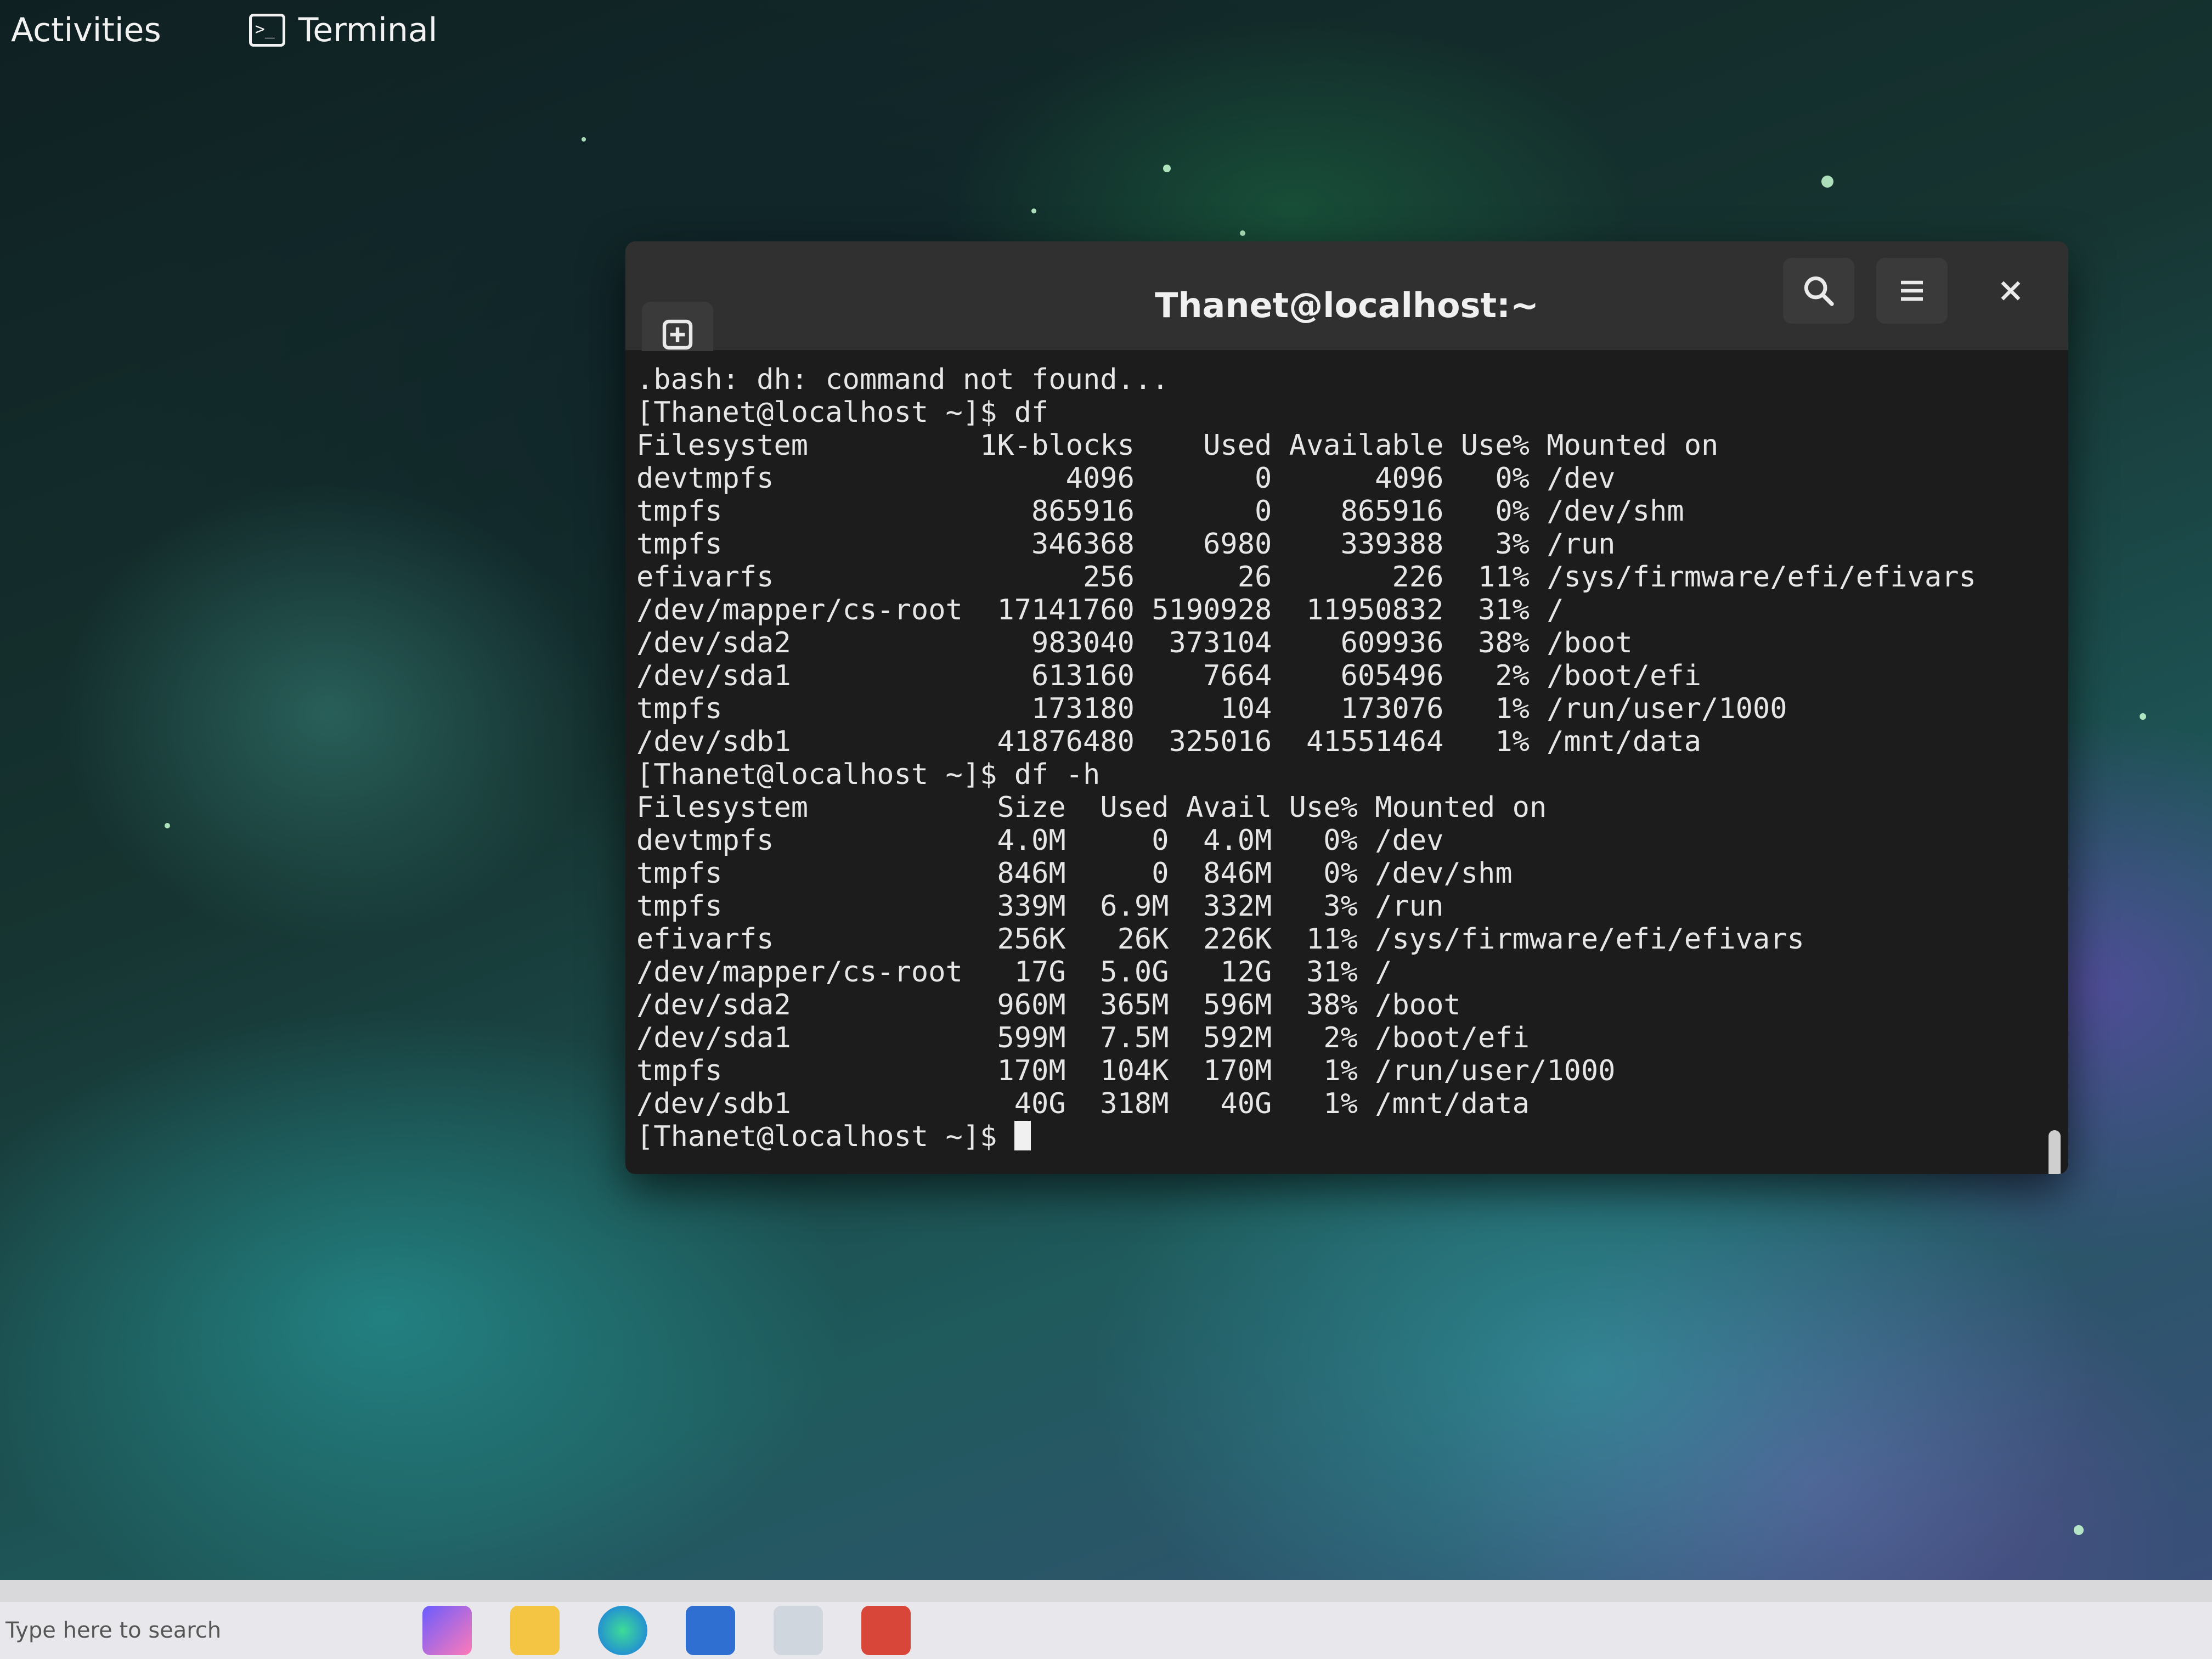  What do you see at coordinates (267, 30) in the screenshot?
I see `terminal-icon: >_` at bounding box center [267, 30].